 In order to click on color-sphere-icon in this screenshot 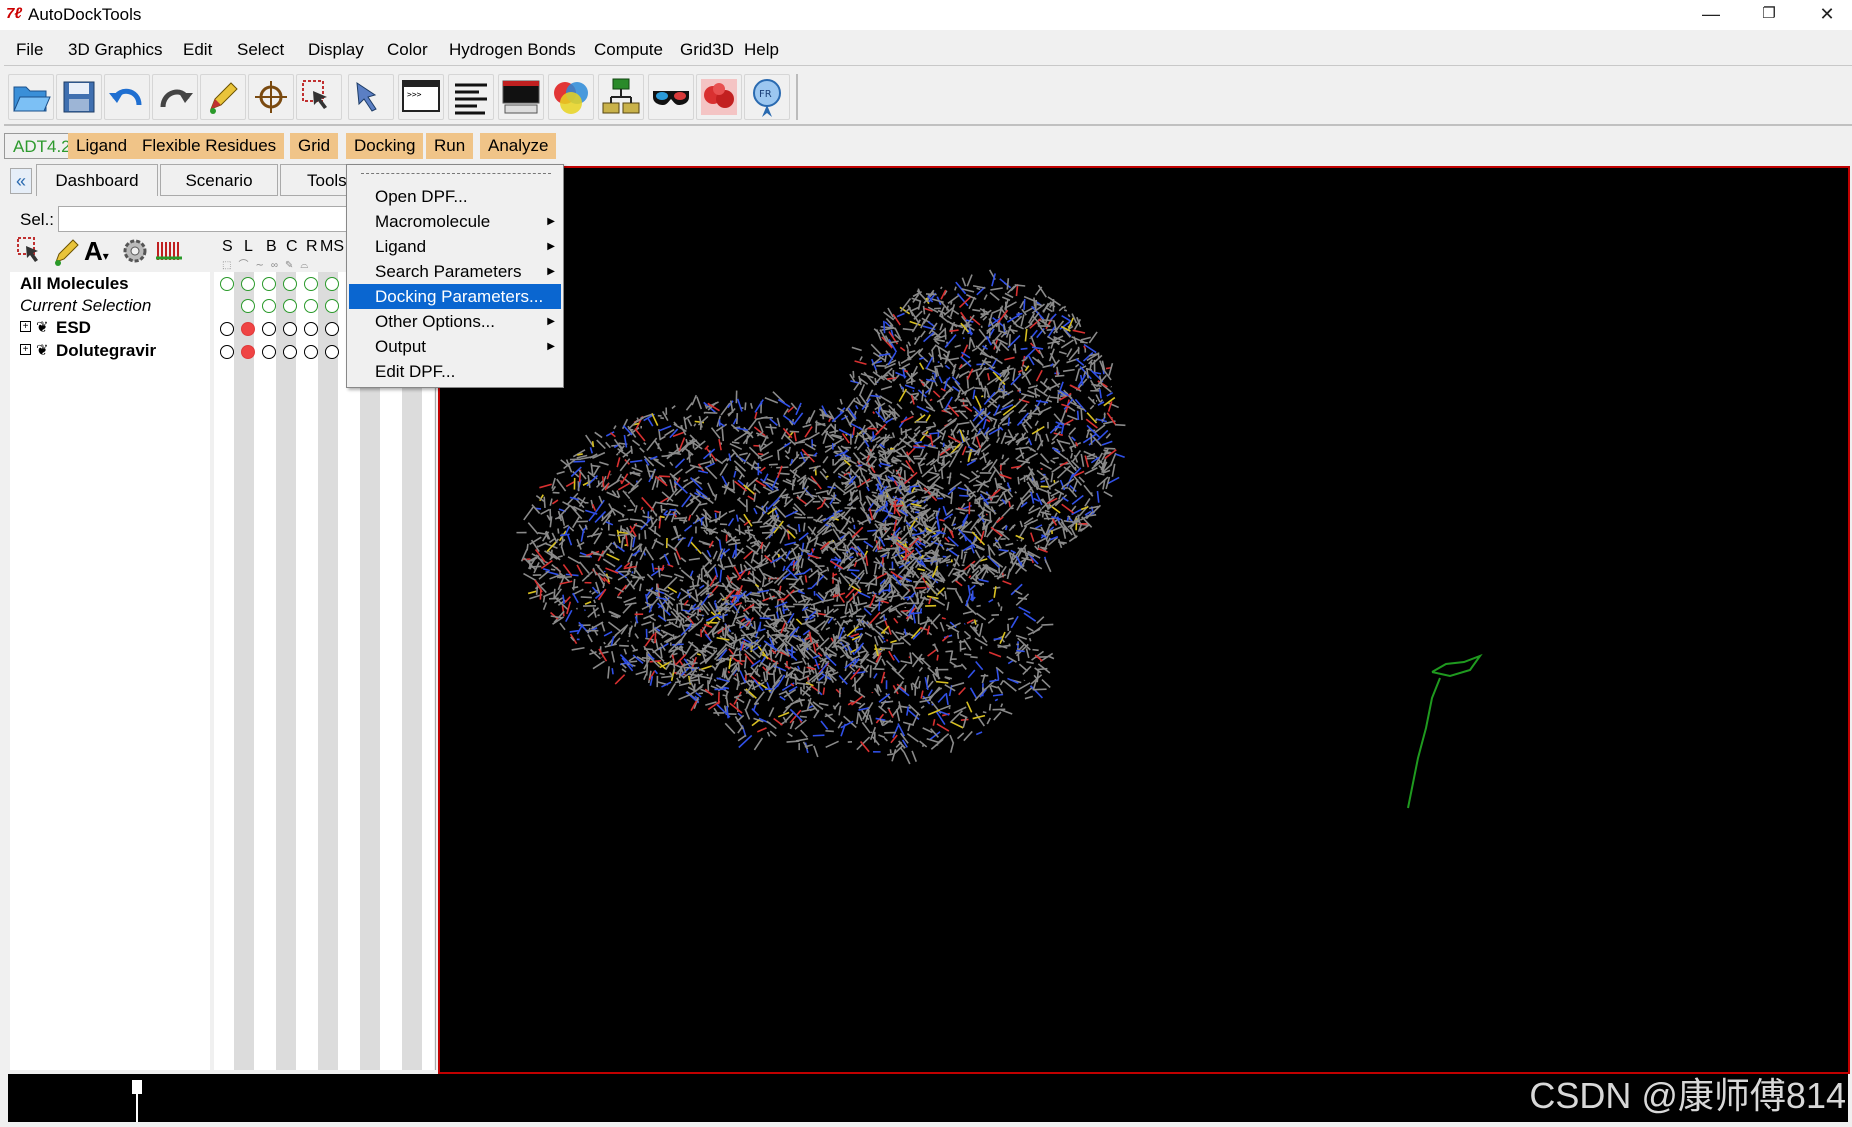, I will do `click(571, 97)`.